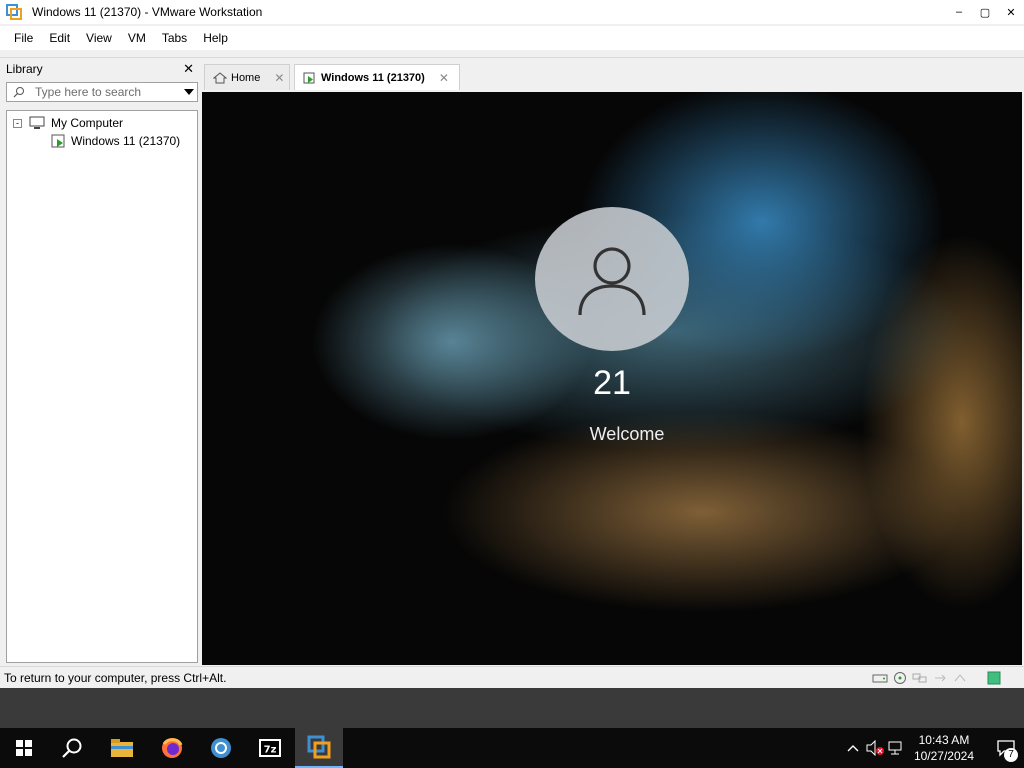 This screenshot has height=768, width=1024. Describe the element at coordinates (189, 92) in the screenshot. I see `search-dropdown-icon` at that location.